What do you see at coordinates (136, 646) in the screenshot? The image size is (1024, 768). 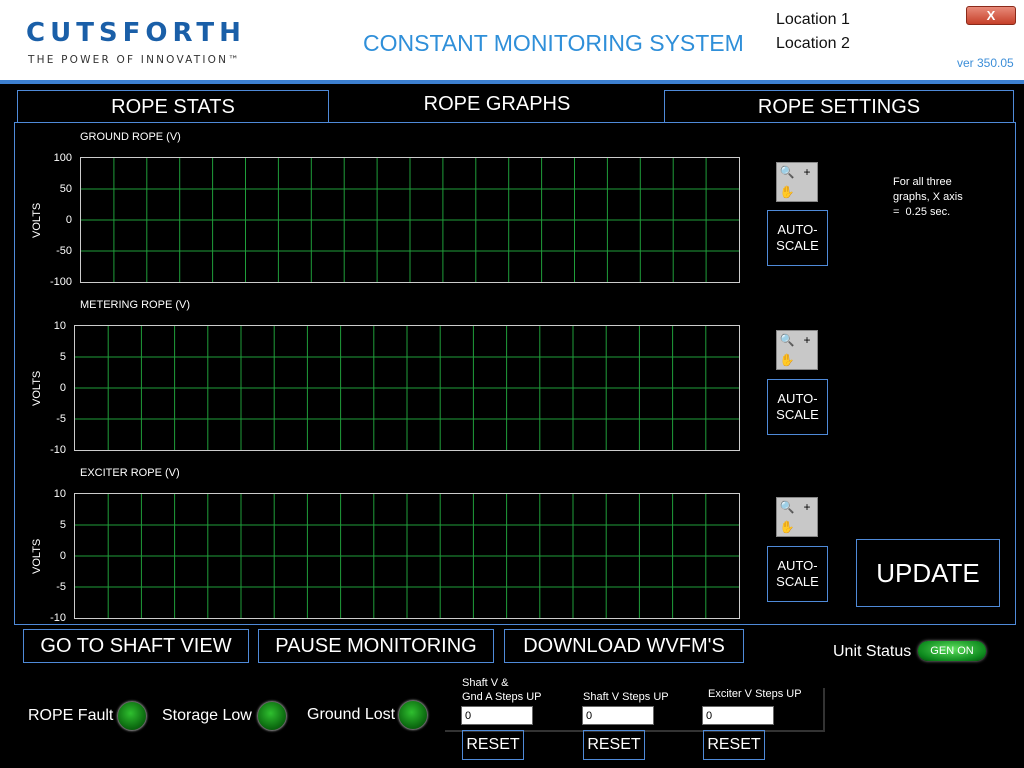 I see `go-to-shaft-view-button: GO TO SHAFT VIEW` at bounding box center [136, 646].